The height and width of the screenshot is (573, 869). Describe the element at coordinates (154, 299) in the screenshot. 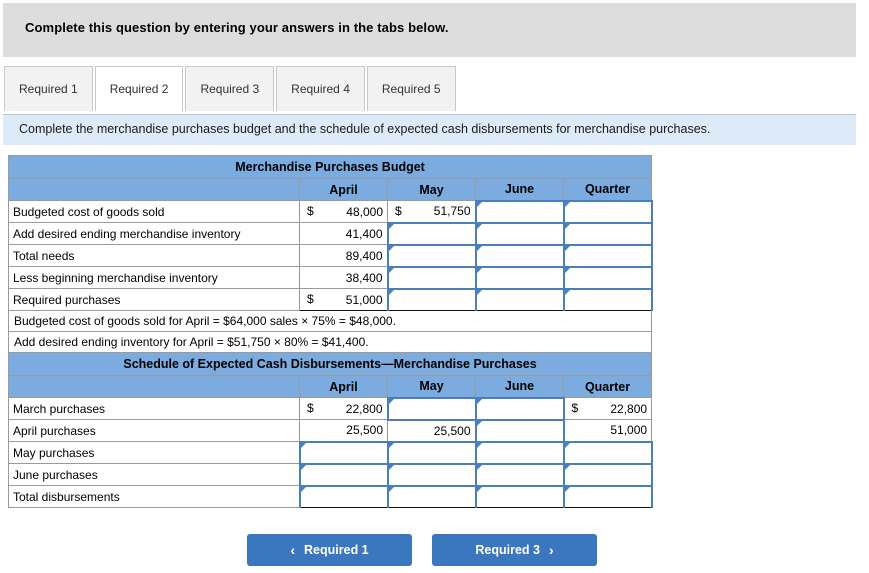

I see `row-label: Required purchases` at that location.